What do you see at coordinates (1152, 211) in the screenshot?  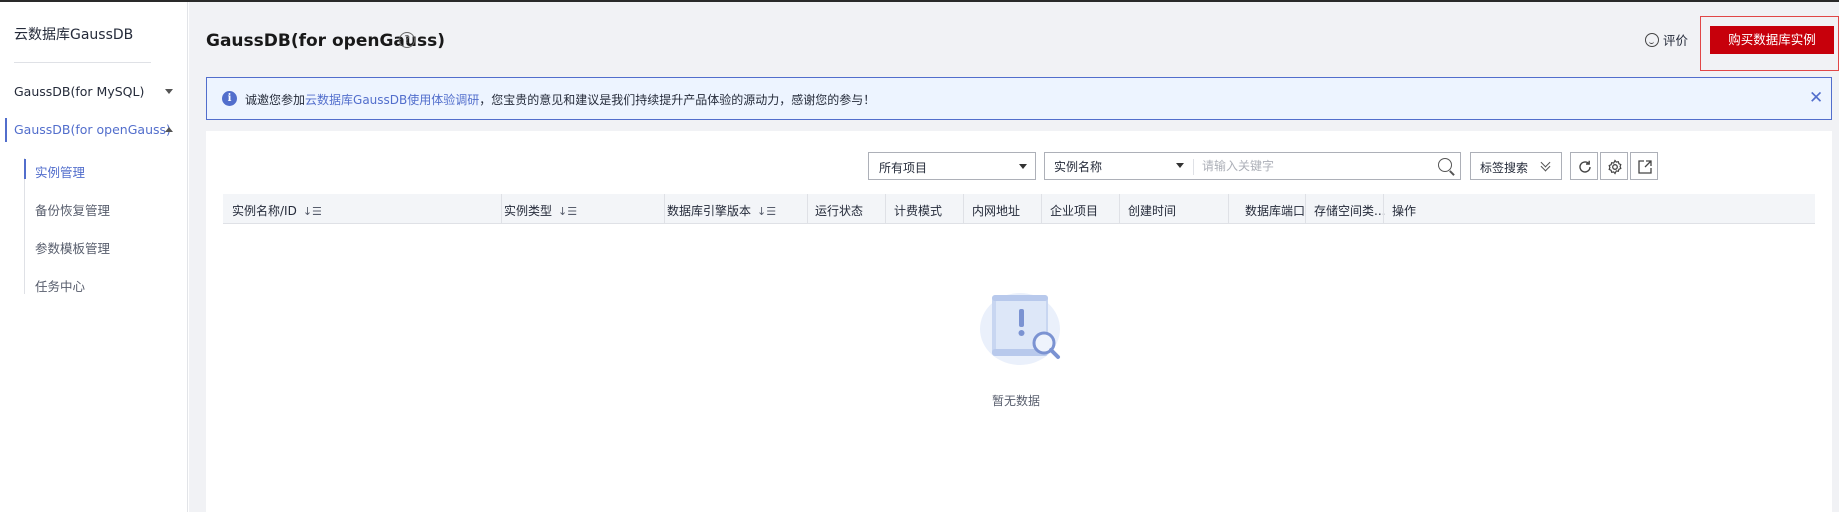 I see `column-header-created: 创建时间` at bounding box center [1152, 211].